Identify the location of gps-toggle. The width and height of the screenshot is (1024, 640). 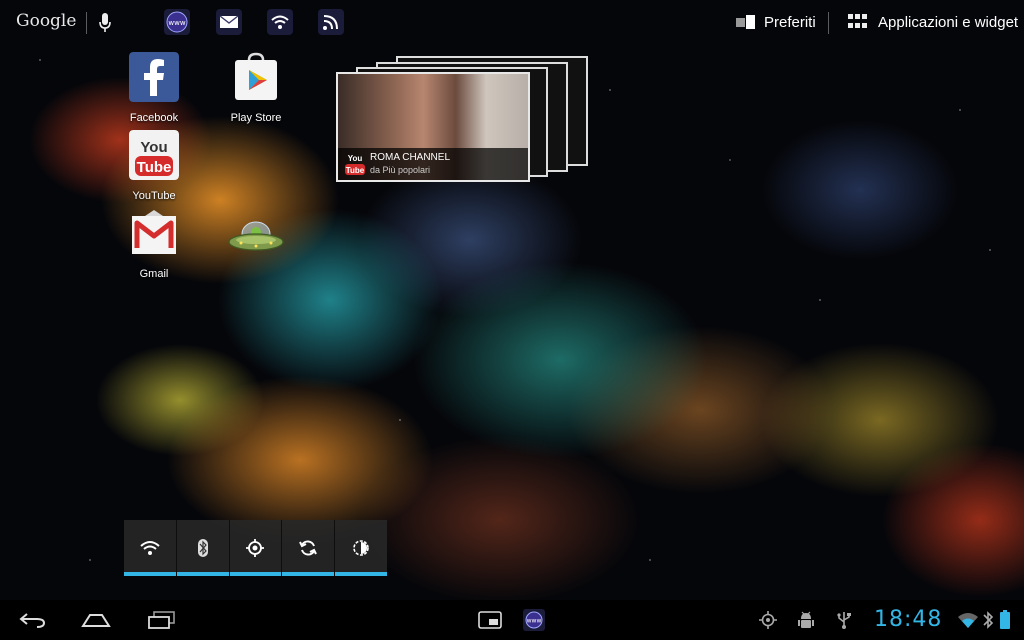
(256, 548).